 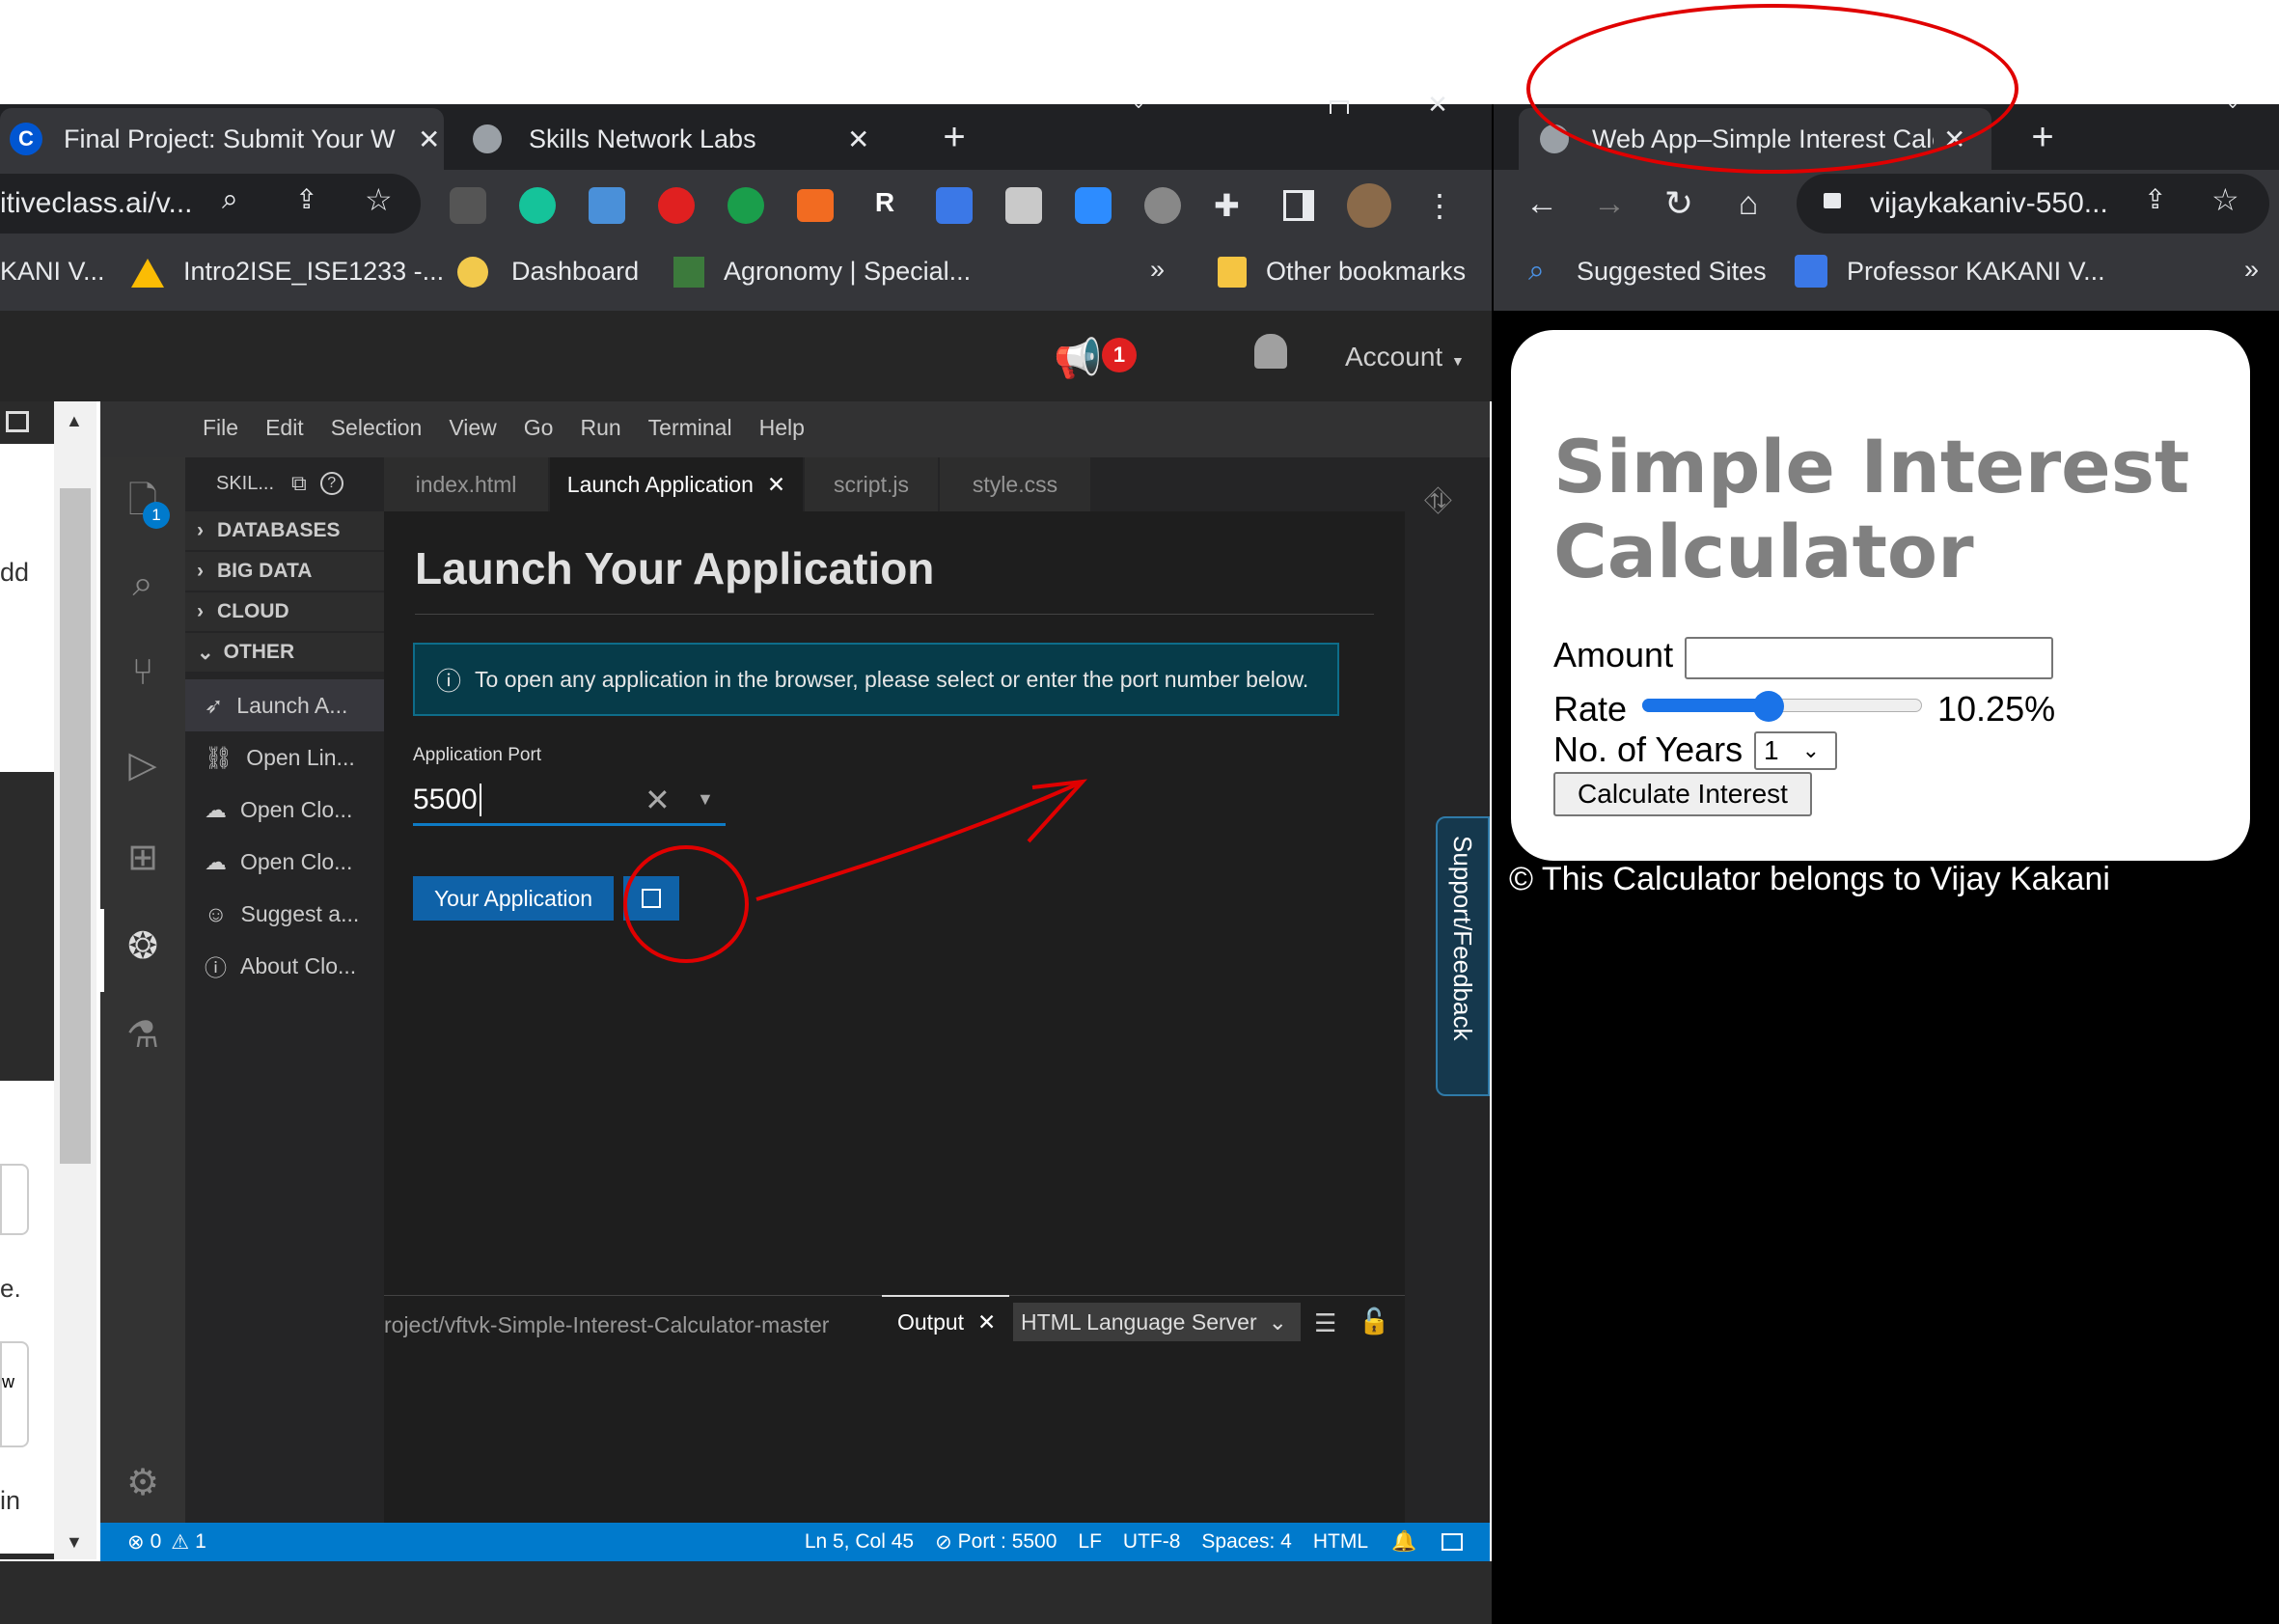 What do you see at coordinates (1366, 272) in the screenshot?
I see `other-bookmarks: Other bookmarks` at bounding box center [1366, 272].